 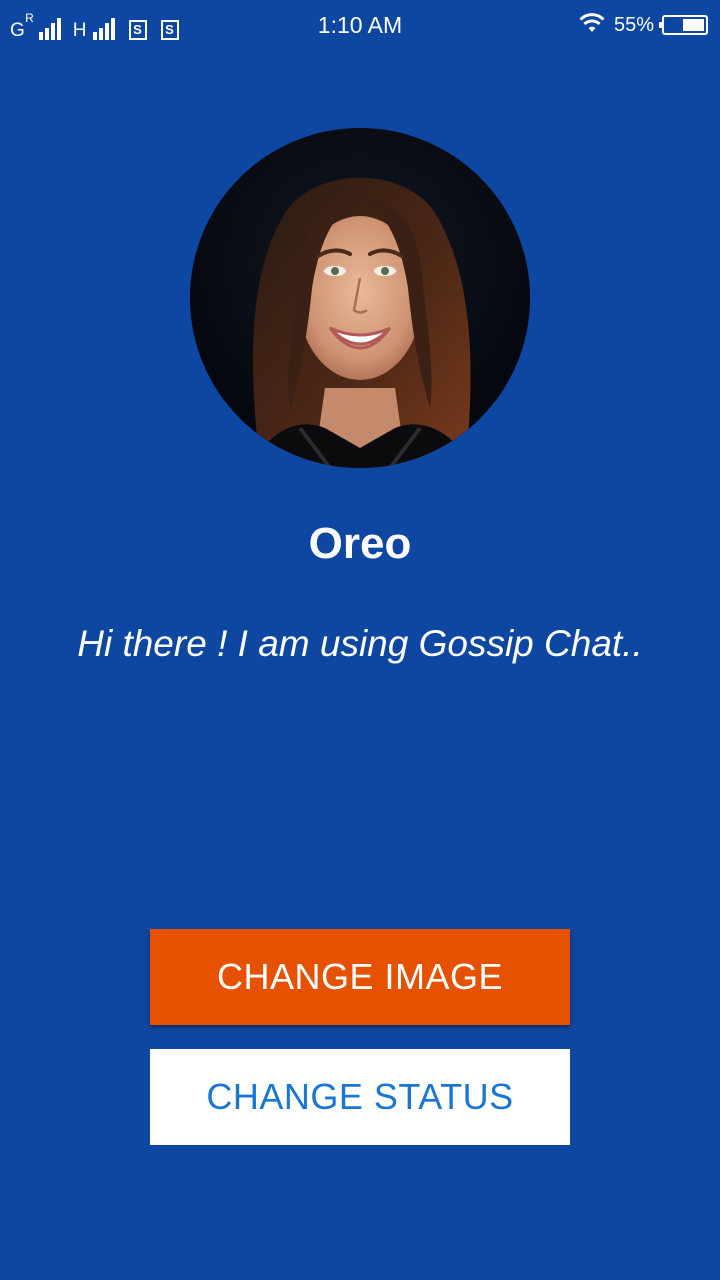 I want to click on status-bar: G R H S S 1:10 AM 55%, so click(x=360, y=25).